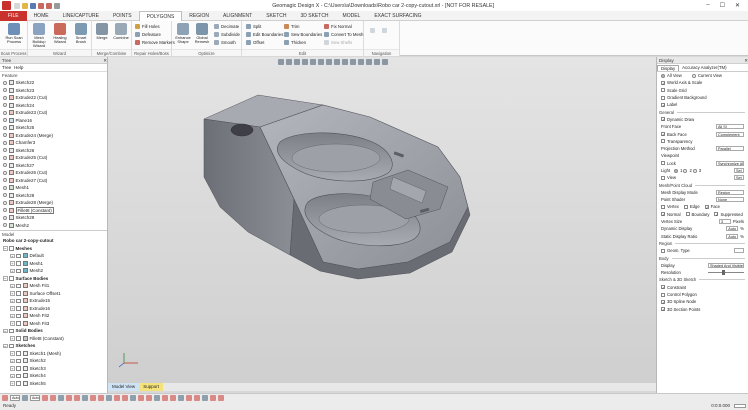  Describe the element at coordinates (706, 206) in the screenshot. I see `face-checkbox` at that location.